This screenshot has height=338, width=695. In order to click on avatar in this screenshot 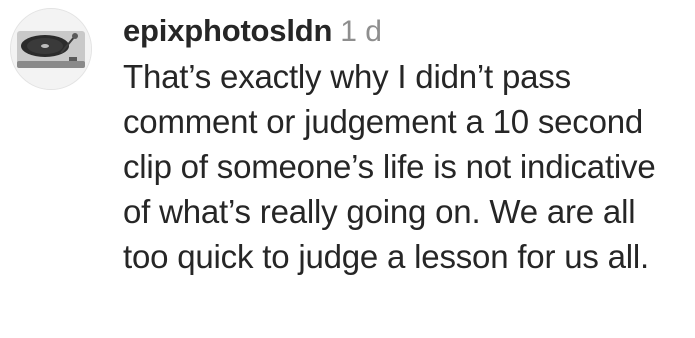, I will do `click(51, 49)`.